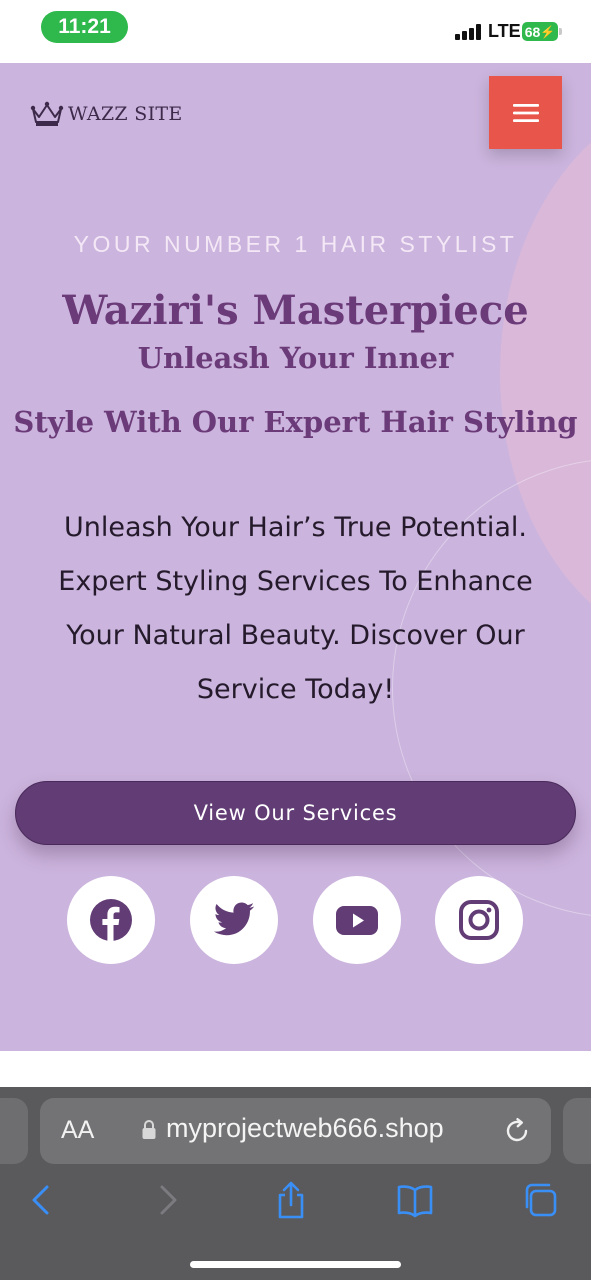 The image size is (591, 1280). I want to click on youtube-link, so click(357, 920).